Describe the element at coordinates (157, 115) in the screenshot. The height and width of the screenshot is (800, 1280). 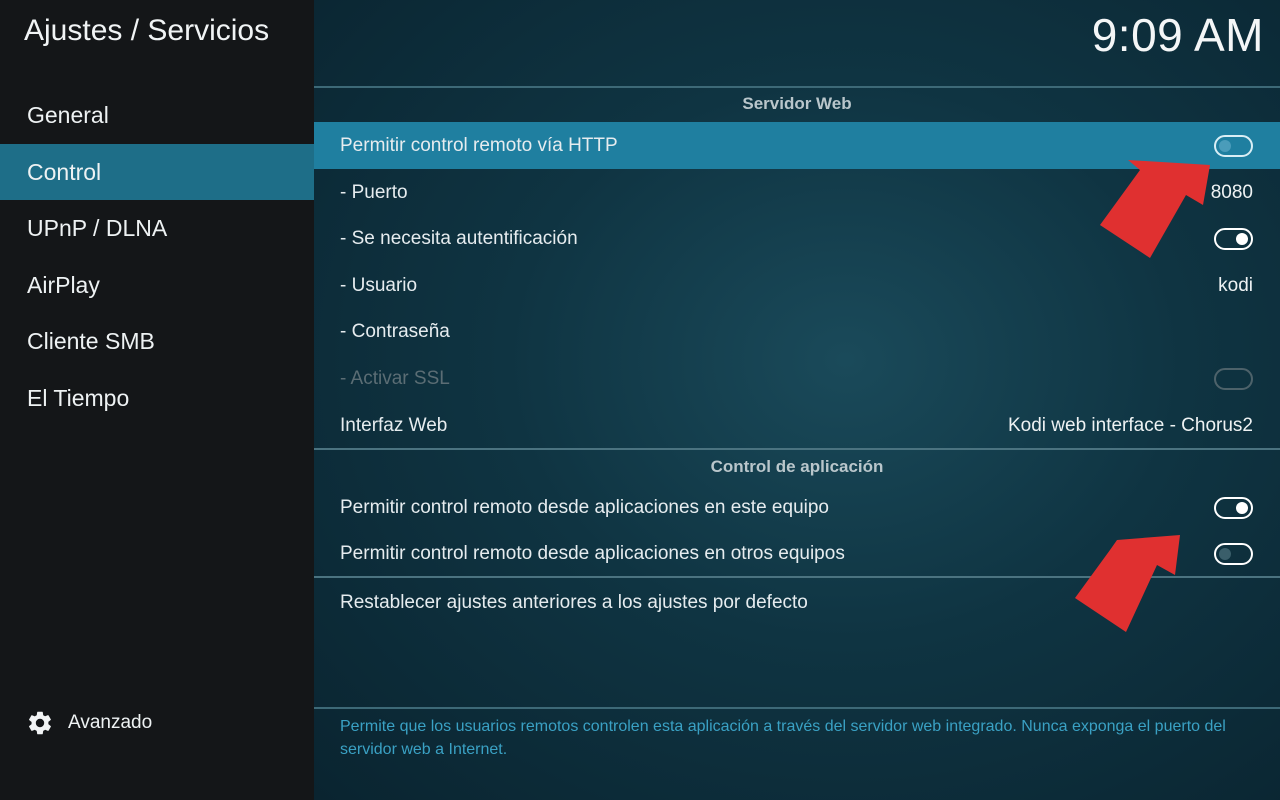
I see `sidebar-item-general: General` at that location.